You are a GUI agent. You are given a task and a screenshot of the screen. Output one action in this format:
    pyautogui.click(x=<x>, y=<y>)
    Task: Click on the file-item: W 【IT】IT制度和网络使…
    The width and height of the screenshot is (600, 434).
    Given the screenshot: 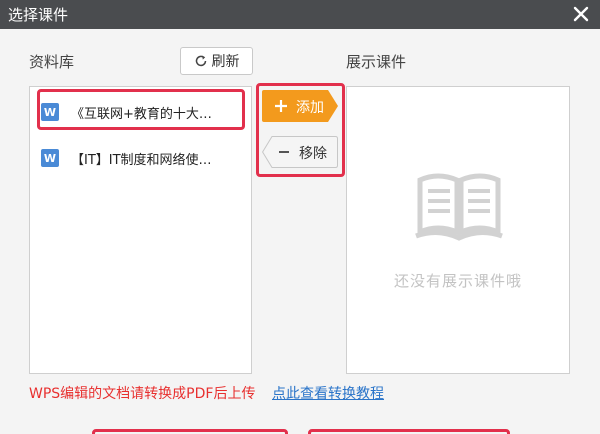 What is the action you would take?
    pyautogui.click(x=141, y=158)
    